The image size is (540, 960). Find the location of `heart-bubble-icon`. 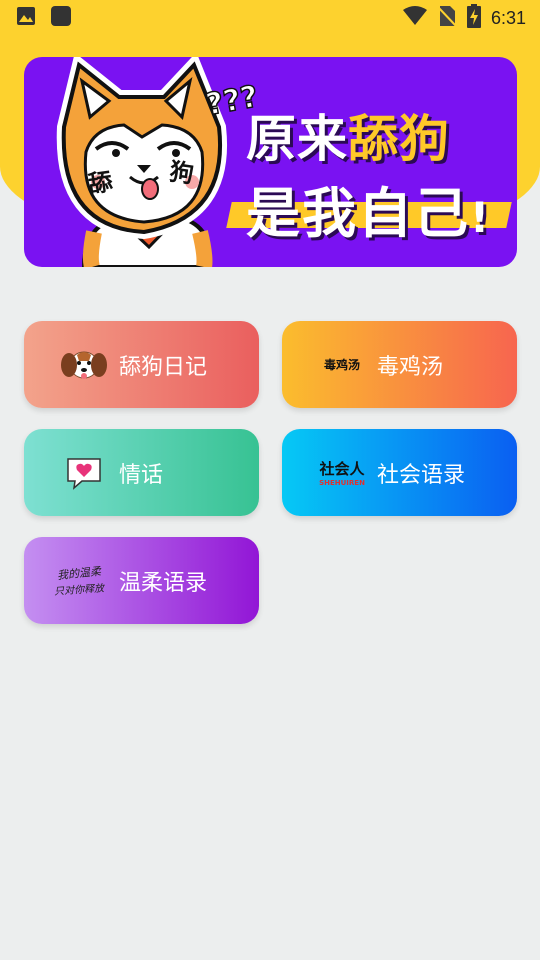

heart-bubble-icon is located at coordinates (84, 473).